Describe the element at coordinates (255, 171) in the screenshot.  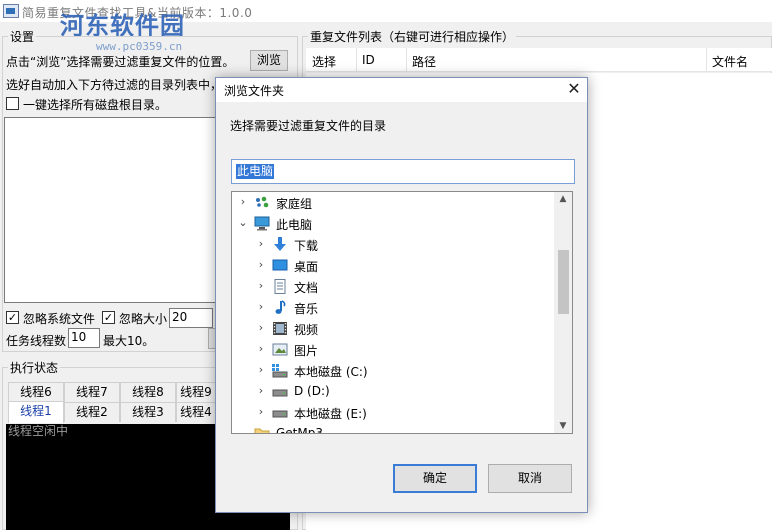
I see `folder-path-value: 此电脑` at that location.